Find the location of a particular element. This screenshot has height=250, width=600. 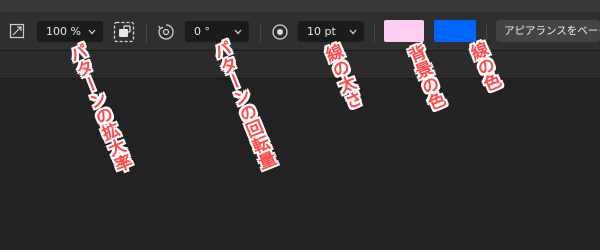

stroke-color-swatch is located at coordinates (455, 31).